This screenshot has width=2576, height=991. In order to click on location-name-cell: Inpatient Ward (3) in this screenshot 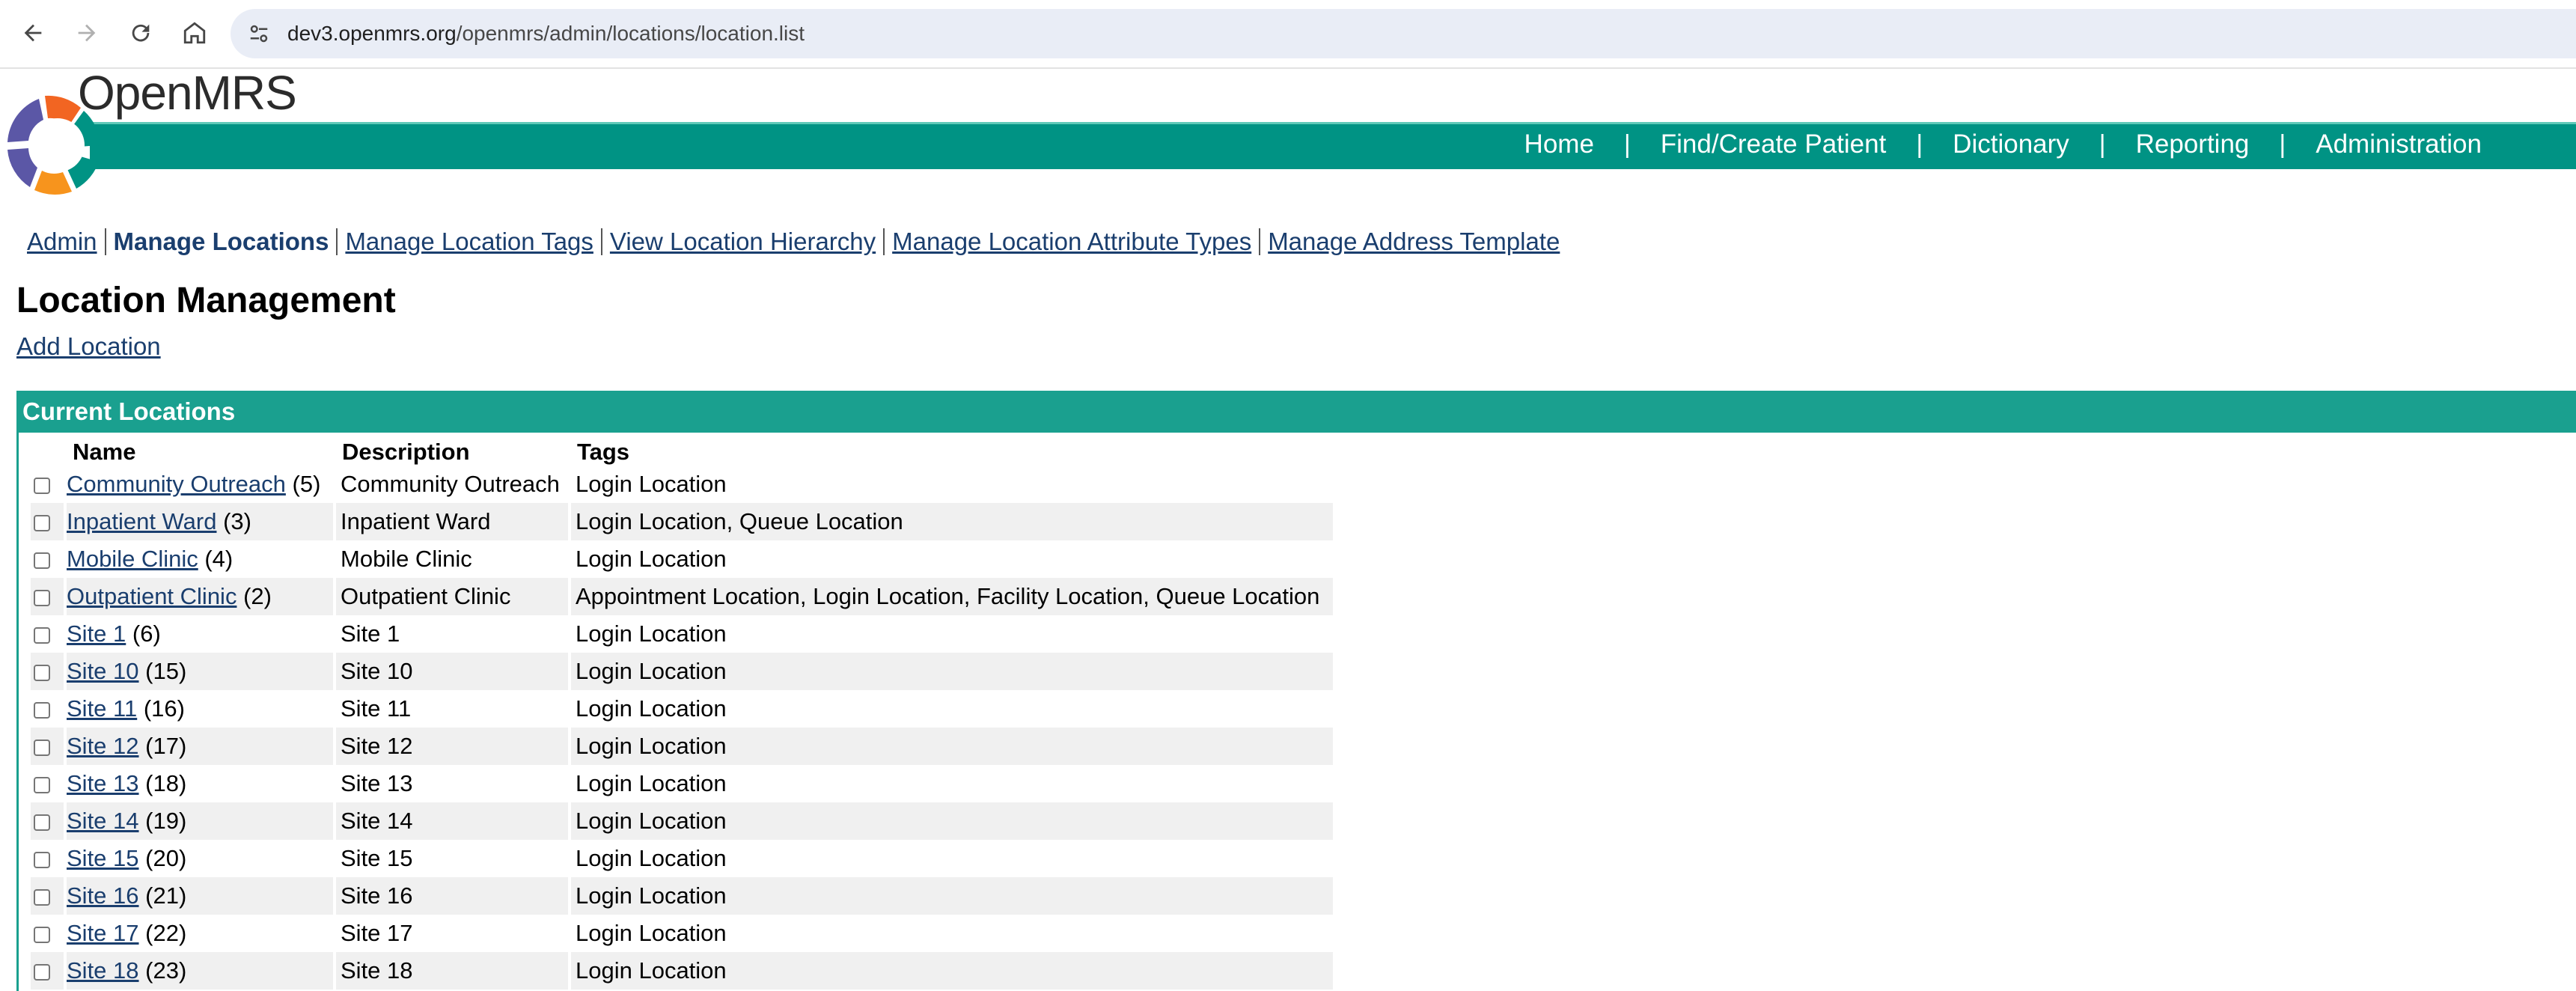, I will do `click(200, 521)`.